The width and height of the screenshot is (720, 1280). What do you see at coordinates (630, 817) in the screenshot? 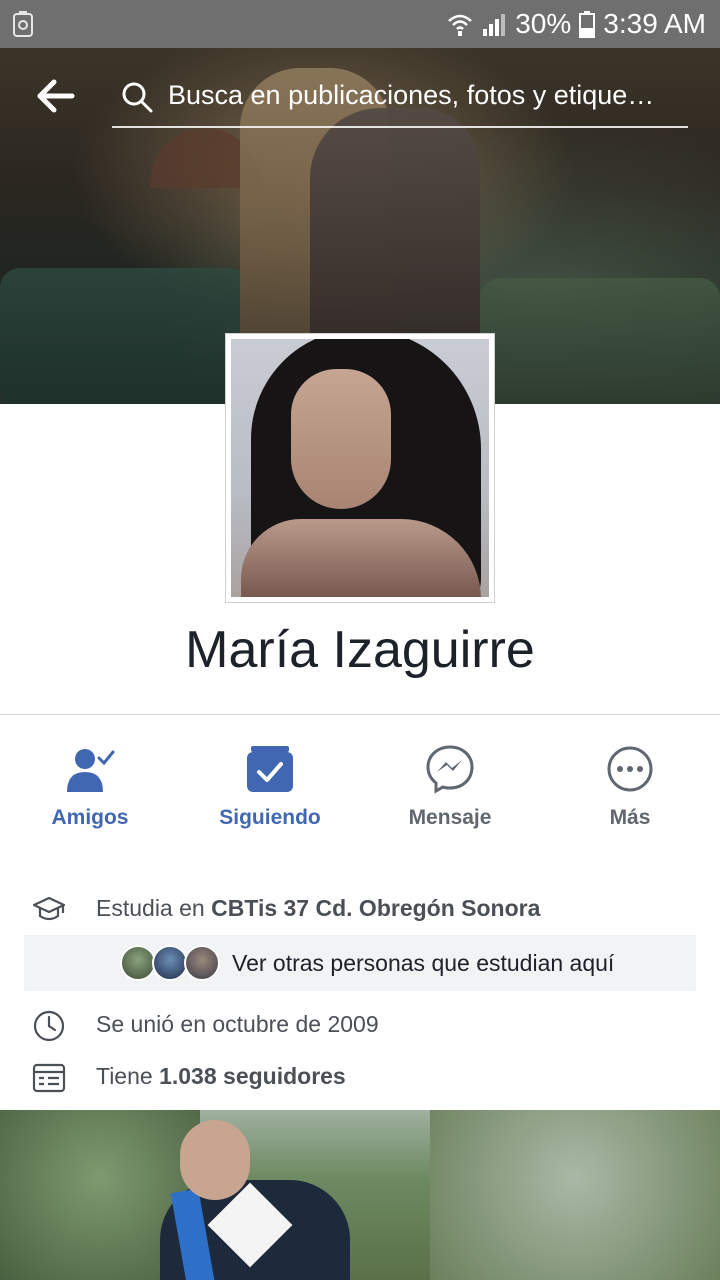
I see `more-button-label: Más` at bounding box center [630, 817].